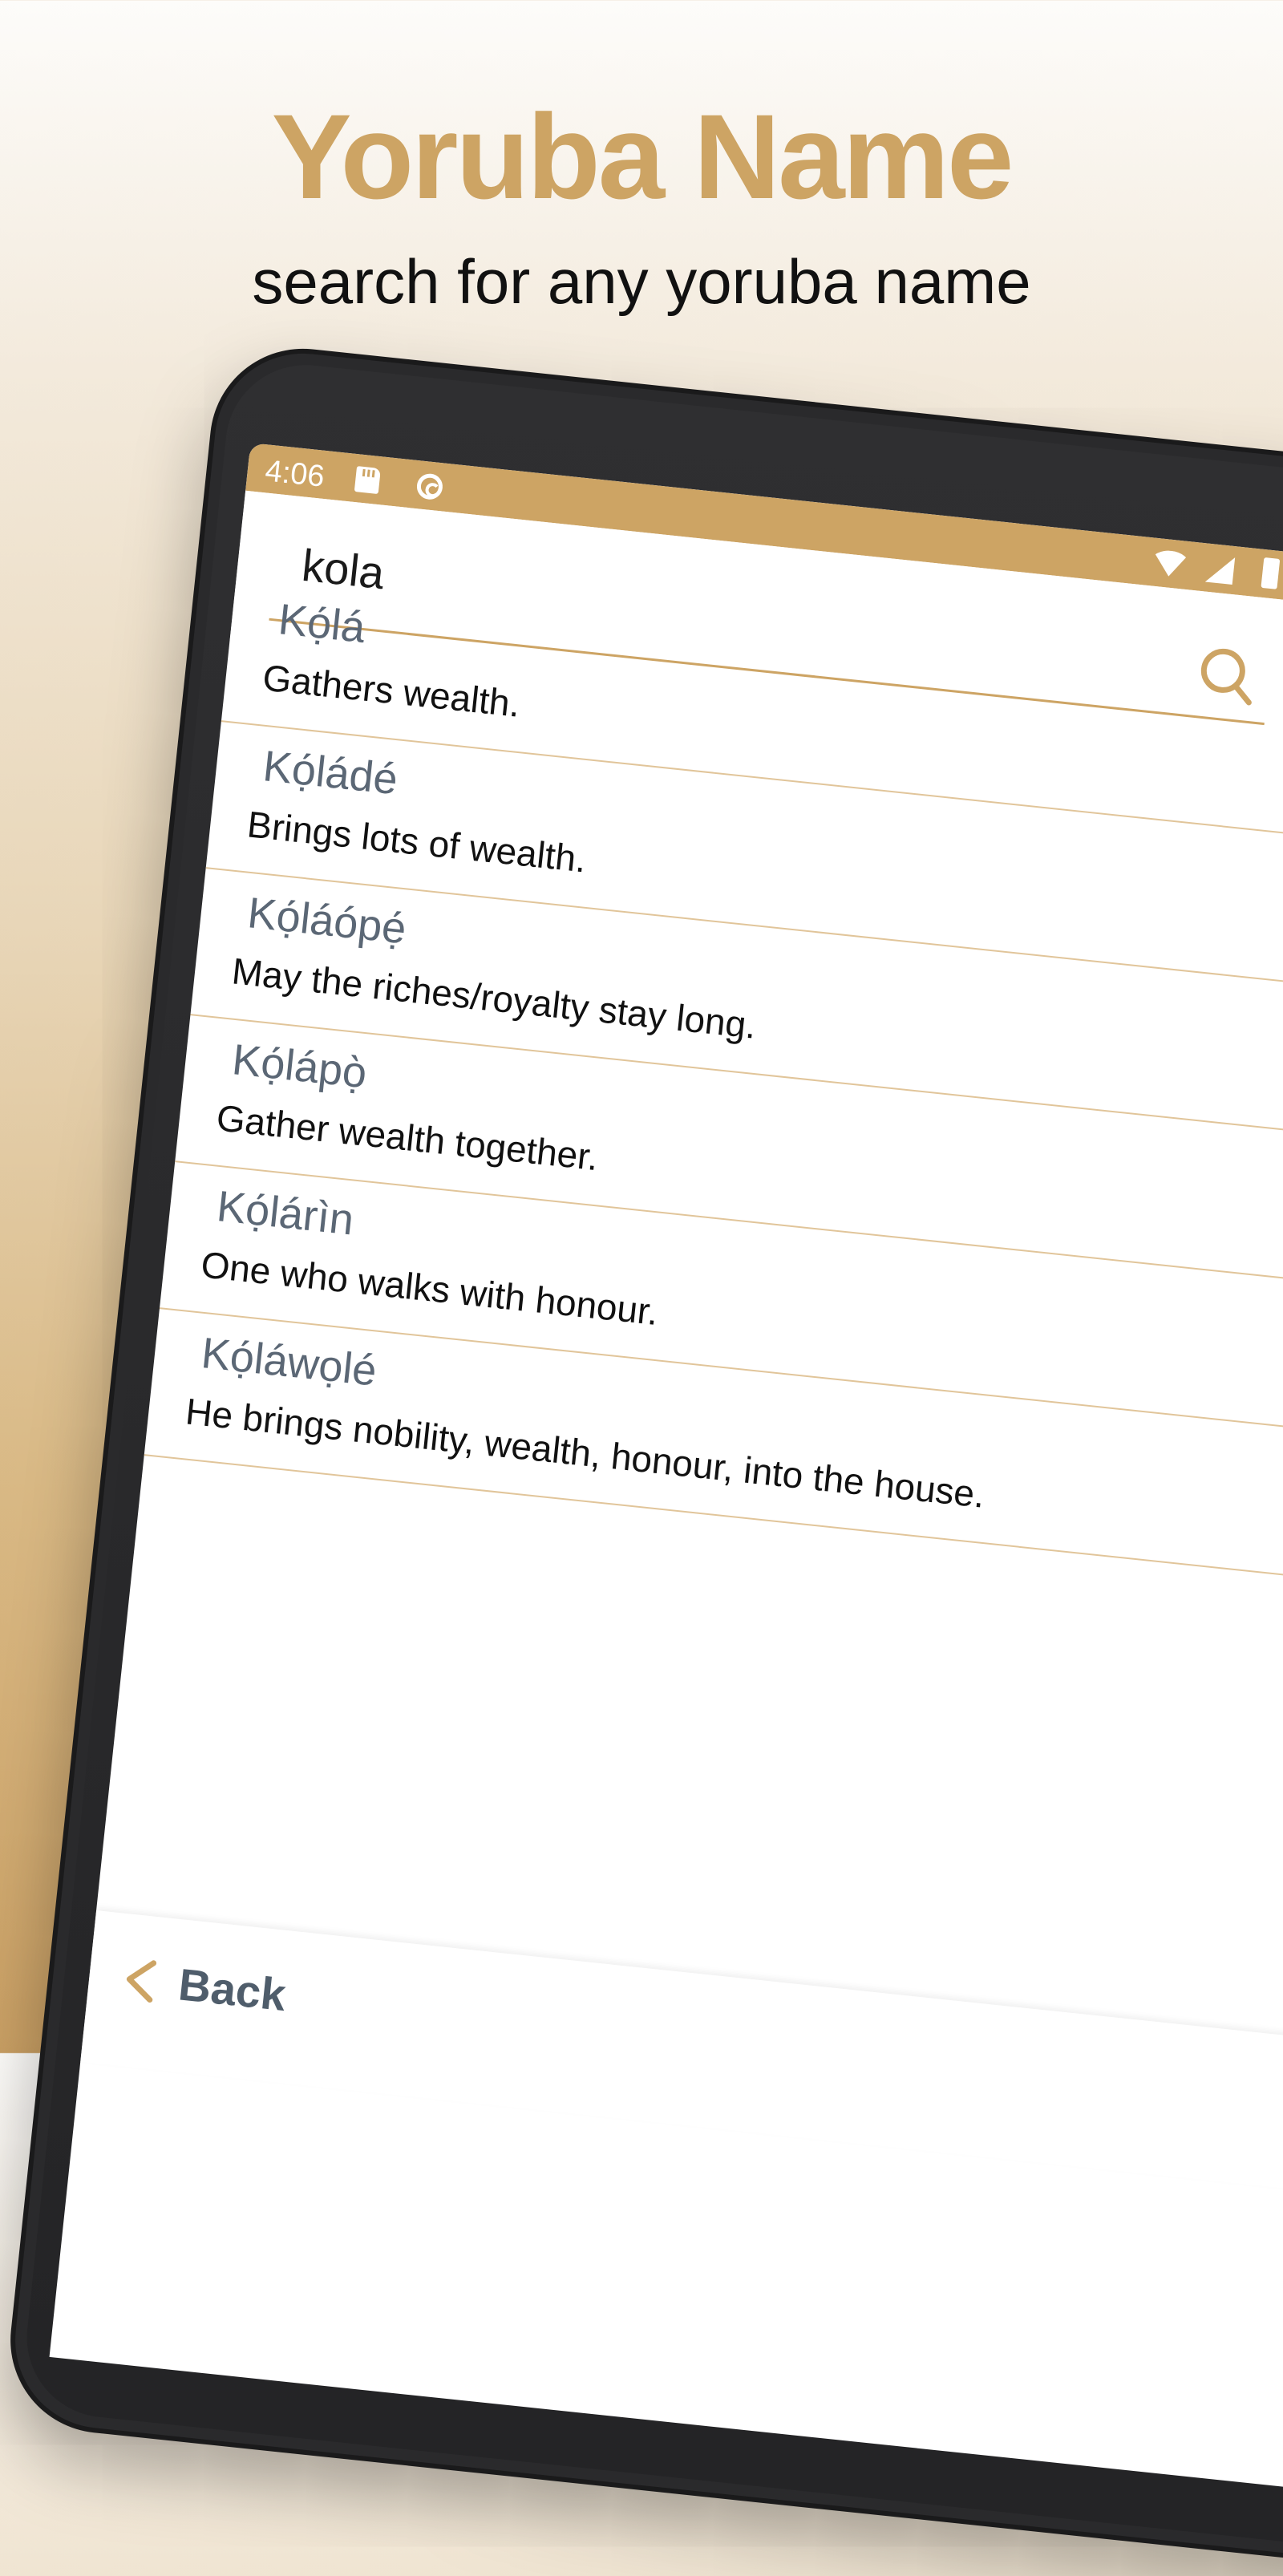 Image resolution: width=1283 pixels, height=2576 pixels. What do you see at coordinates (641, 281) in the screenshot?
I see `promo-subtitle: search for any yoruba name` at bounding box center [641, 281].